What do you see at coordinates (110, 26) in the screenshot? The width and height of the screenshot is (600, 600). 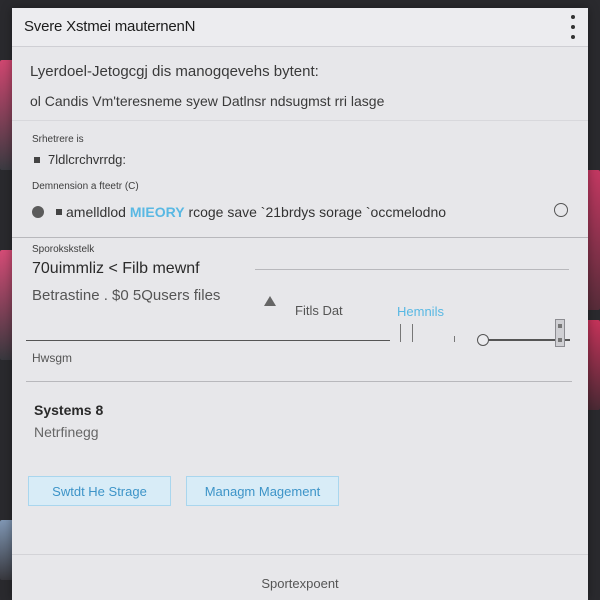 I see `window-title: Svere Xstmei mauternenN` at bounding box center [110, 26].